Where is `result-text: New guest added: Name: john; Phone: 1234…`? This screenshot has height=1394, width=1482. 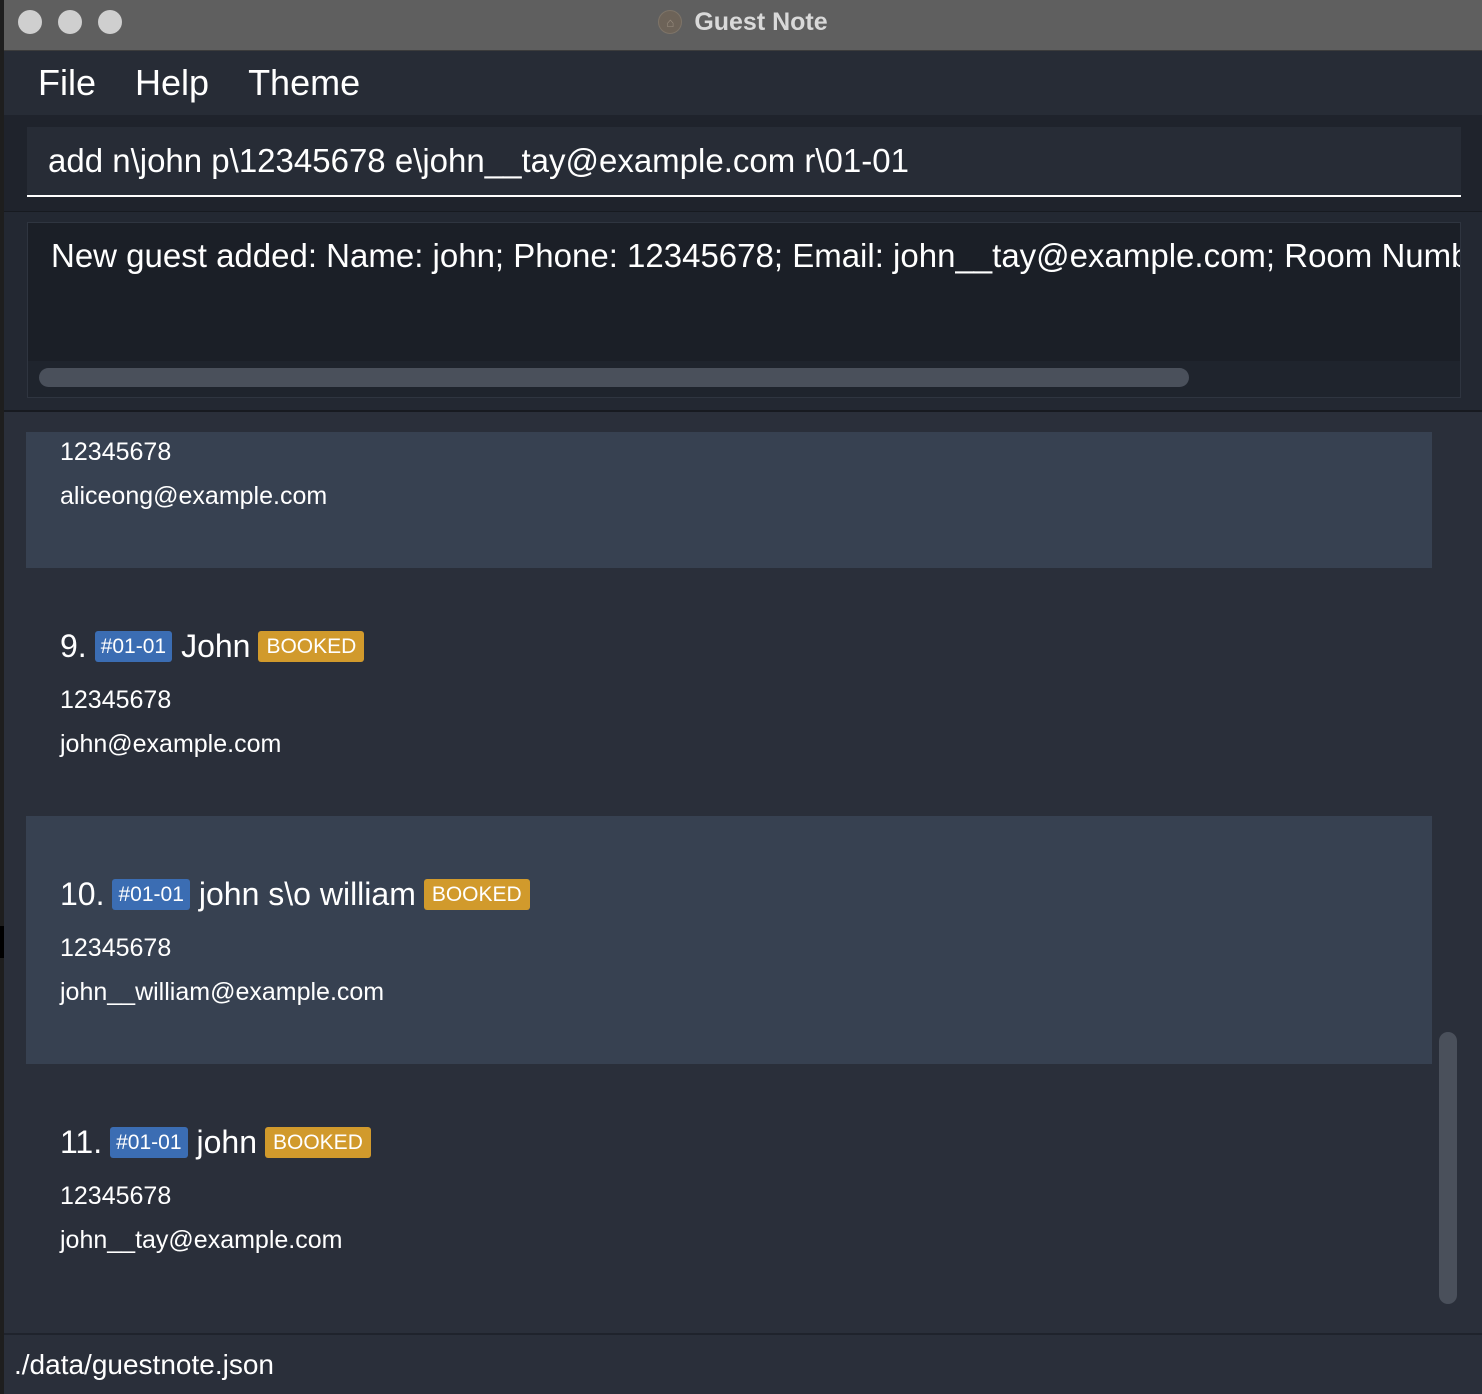 result-text: New guest added: Name: john; Phone: 1234… is located at coordinates (756, 255).